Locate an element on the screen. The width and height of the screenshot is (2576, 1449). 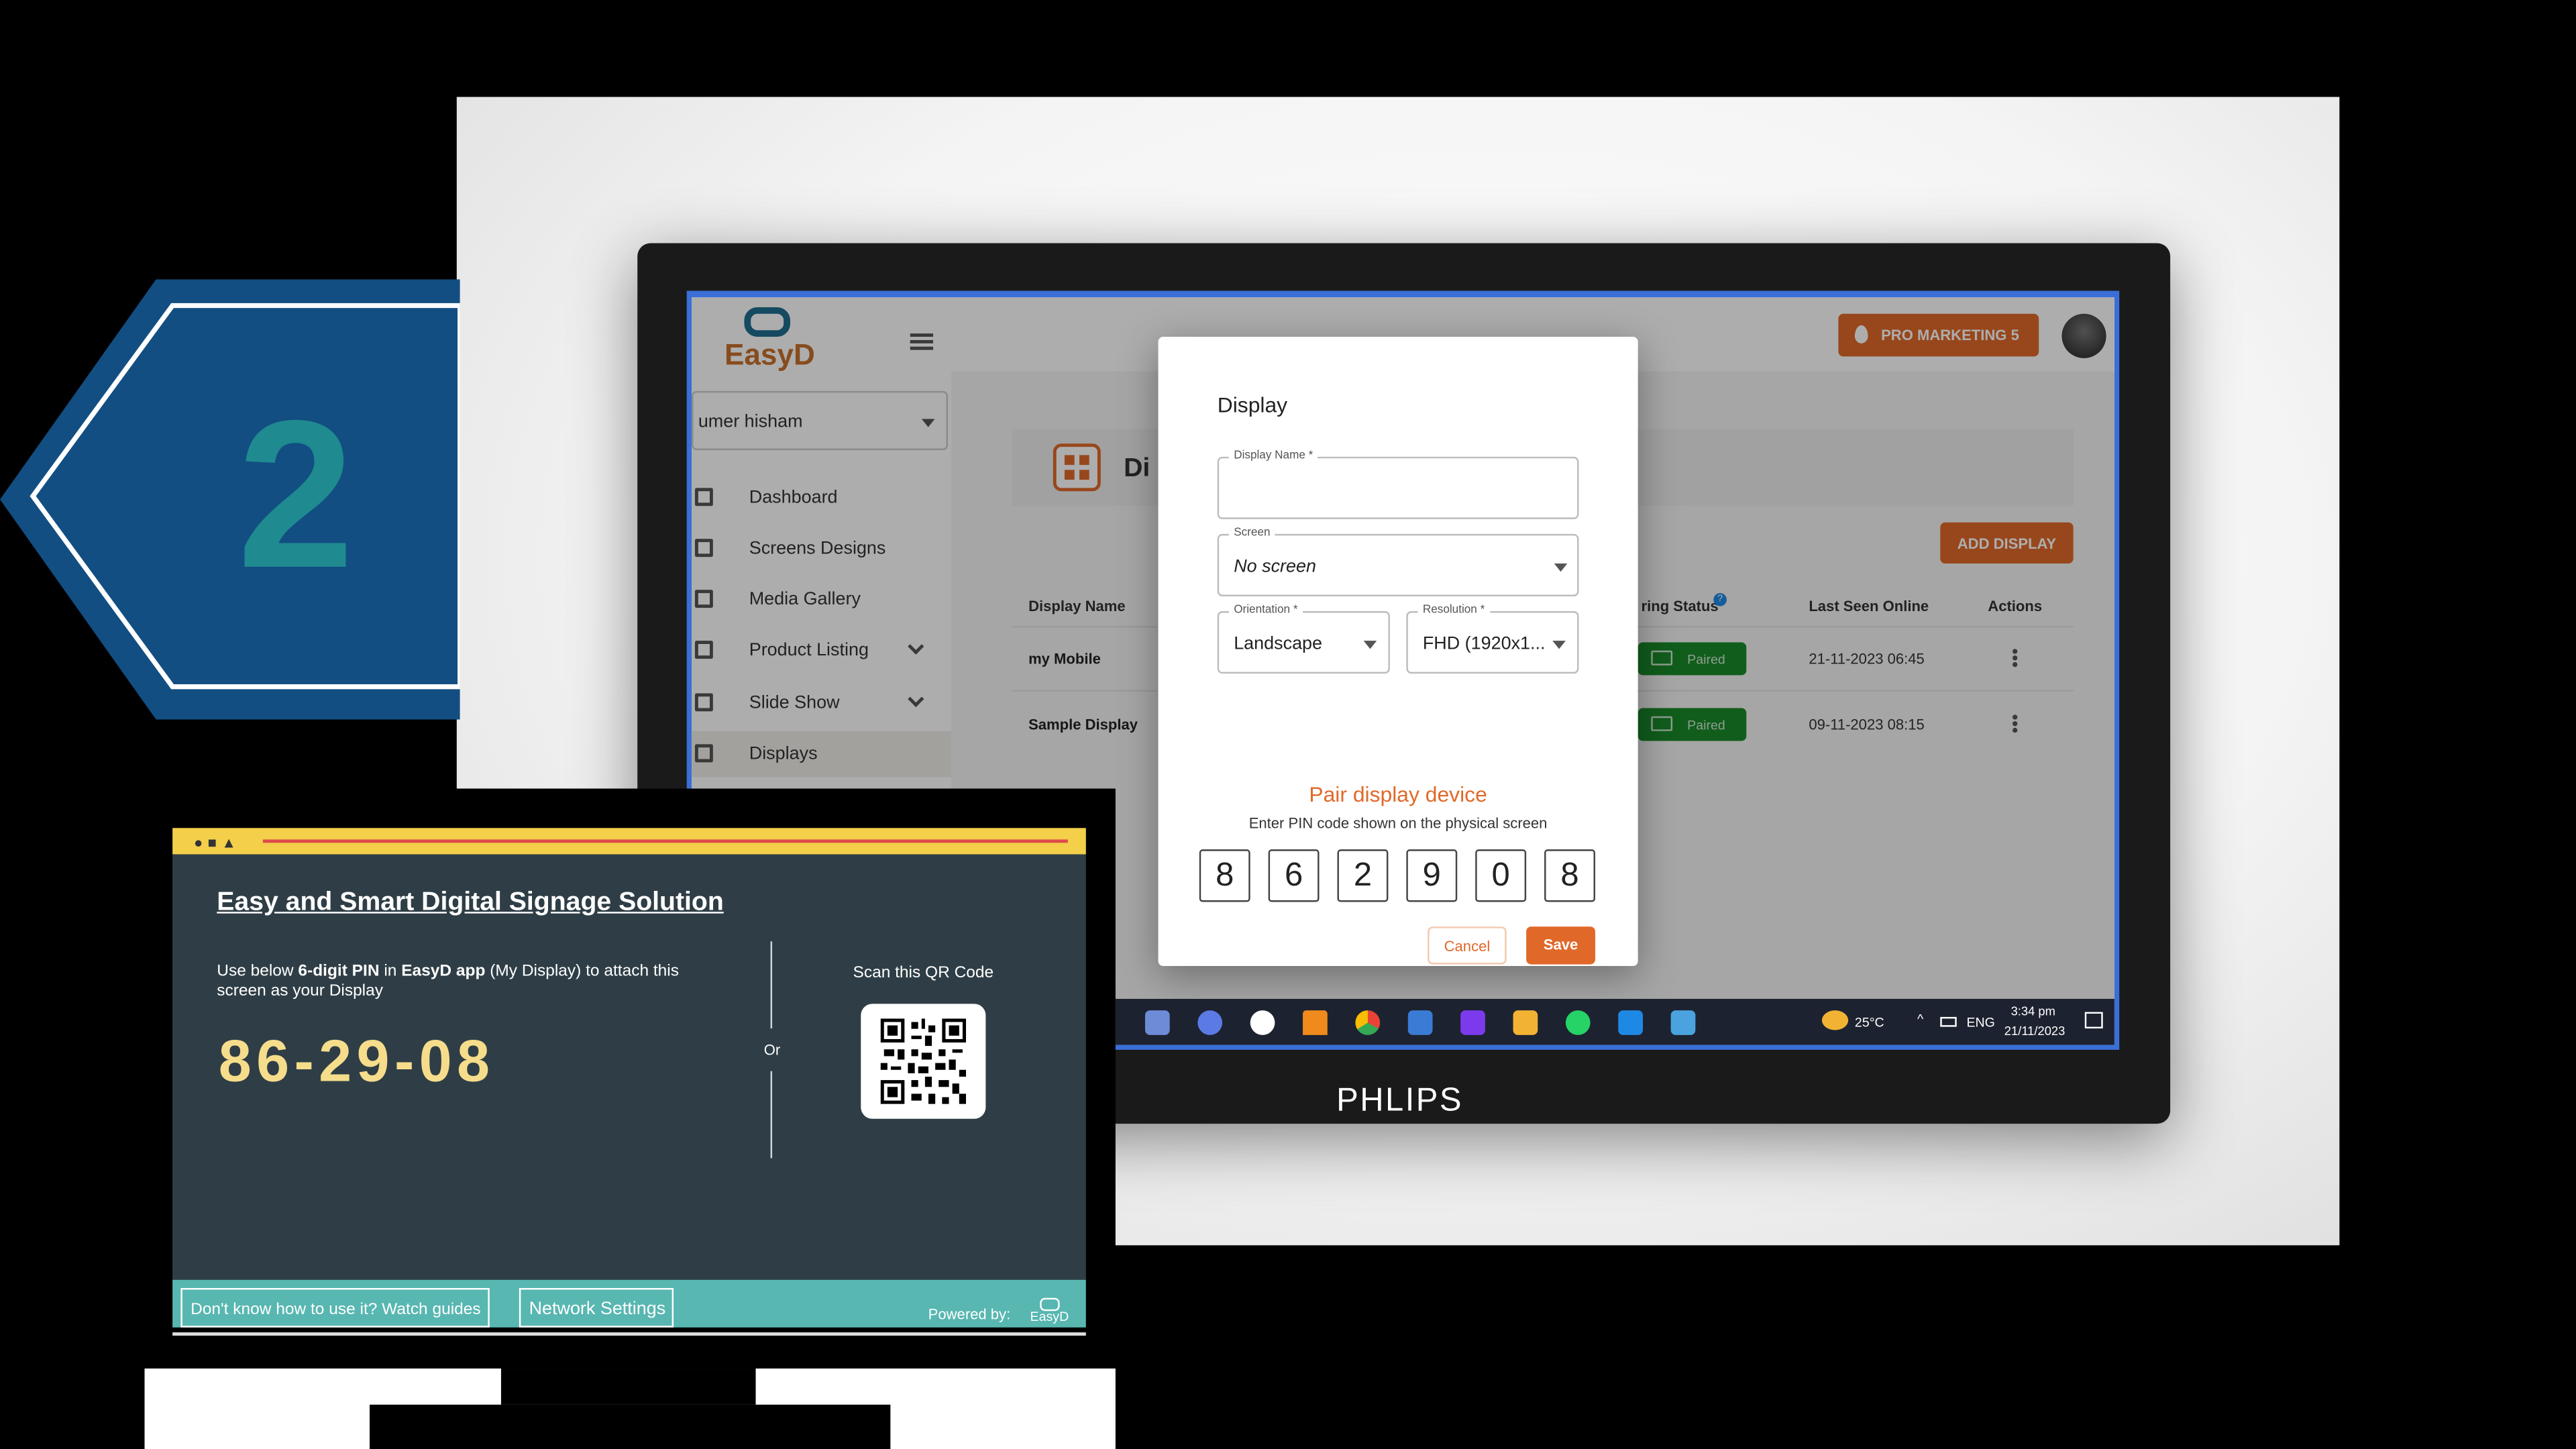
field-label: Display Name * is located at coordinates (1273, 456).